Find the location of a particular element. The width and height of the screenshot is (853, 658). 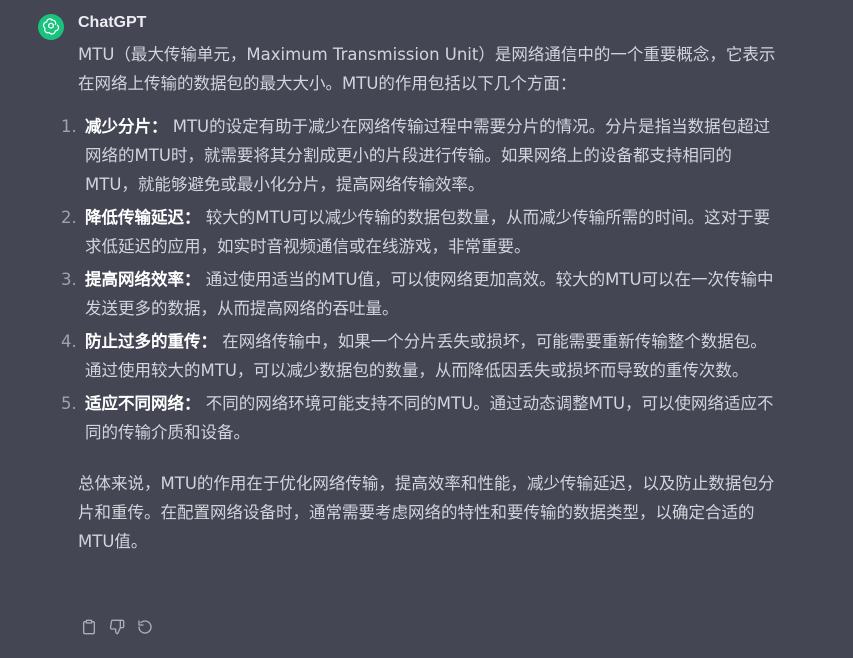

regenerate-icon is located at coordinates (145, 627).